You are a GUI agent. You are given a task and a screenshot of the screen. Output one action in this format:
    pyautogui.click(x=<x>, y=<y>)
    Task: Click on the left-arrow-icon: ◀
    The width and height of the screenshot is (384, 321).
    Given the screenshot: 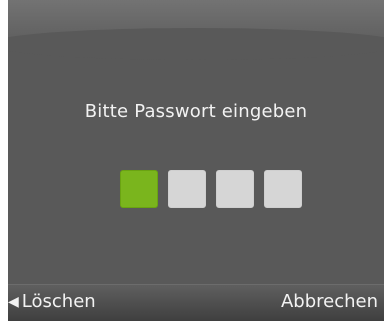 What is the action you would take?
    pyautogui.click(x=13, y=302)
    